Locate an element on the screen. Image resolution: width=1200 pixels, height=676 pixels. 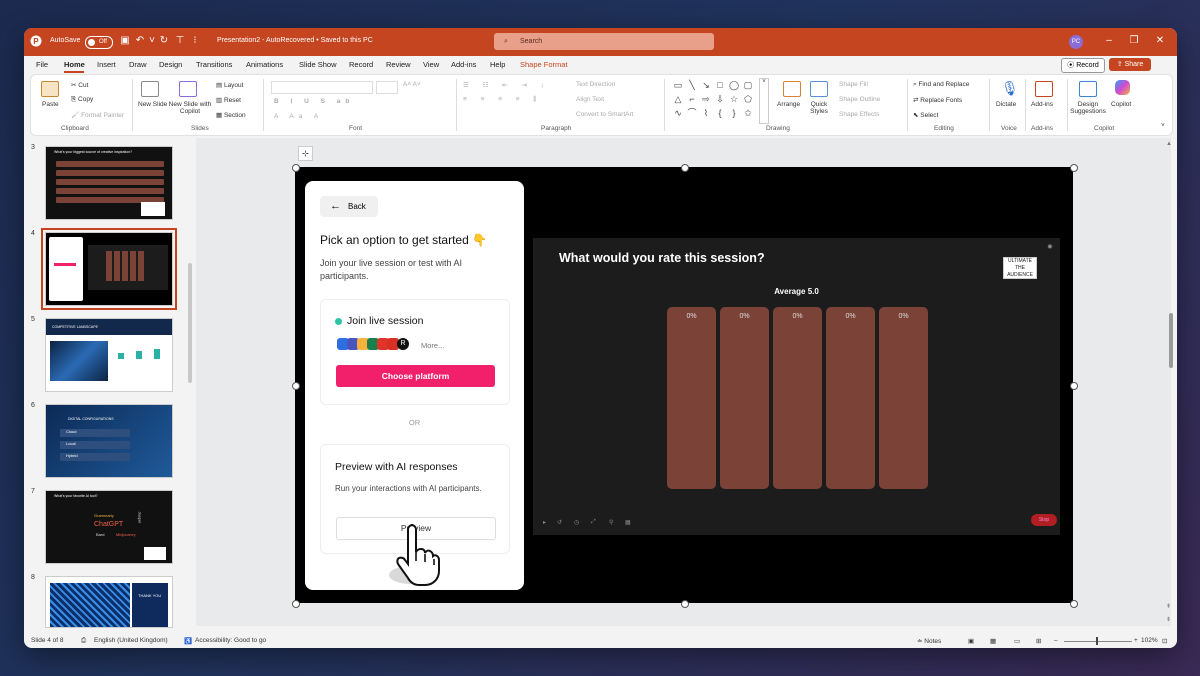
find-replace-button: ⌕ Find and Replace is located at coordinates (941, 85).